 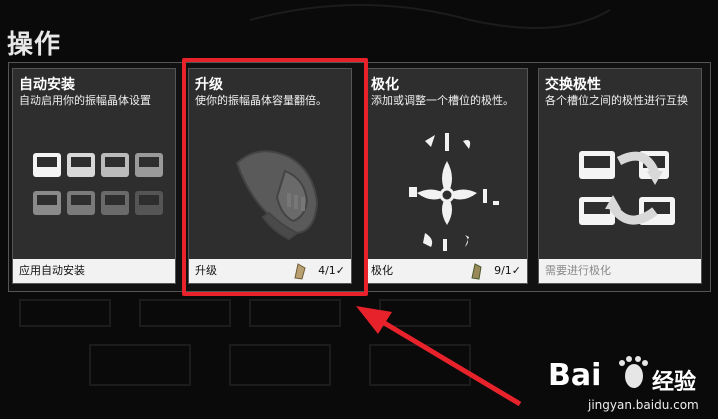 What do you see at coordinates (632, 385) in the screenshot?
I see `baidu-watermark: Bai 经验 jingyan.baidu.com` at bounding box center [632, 385].